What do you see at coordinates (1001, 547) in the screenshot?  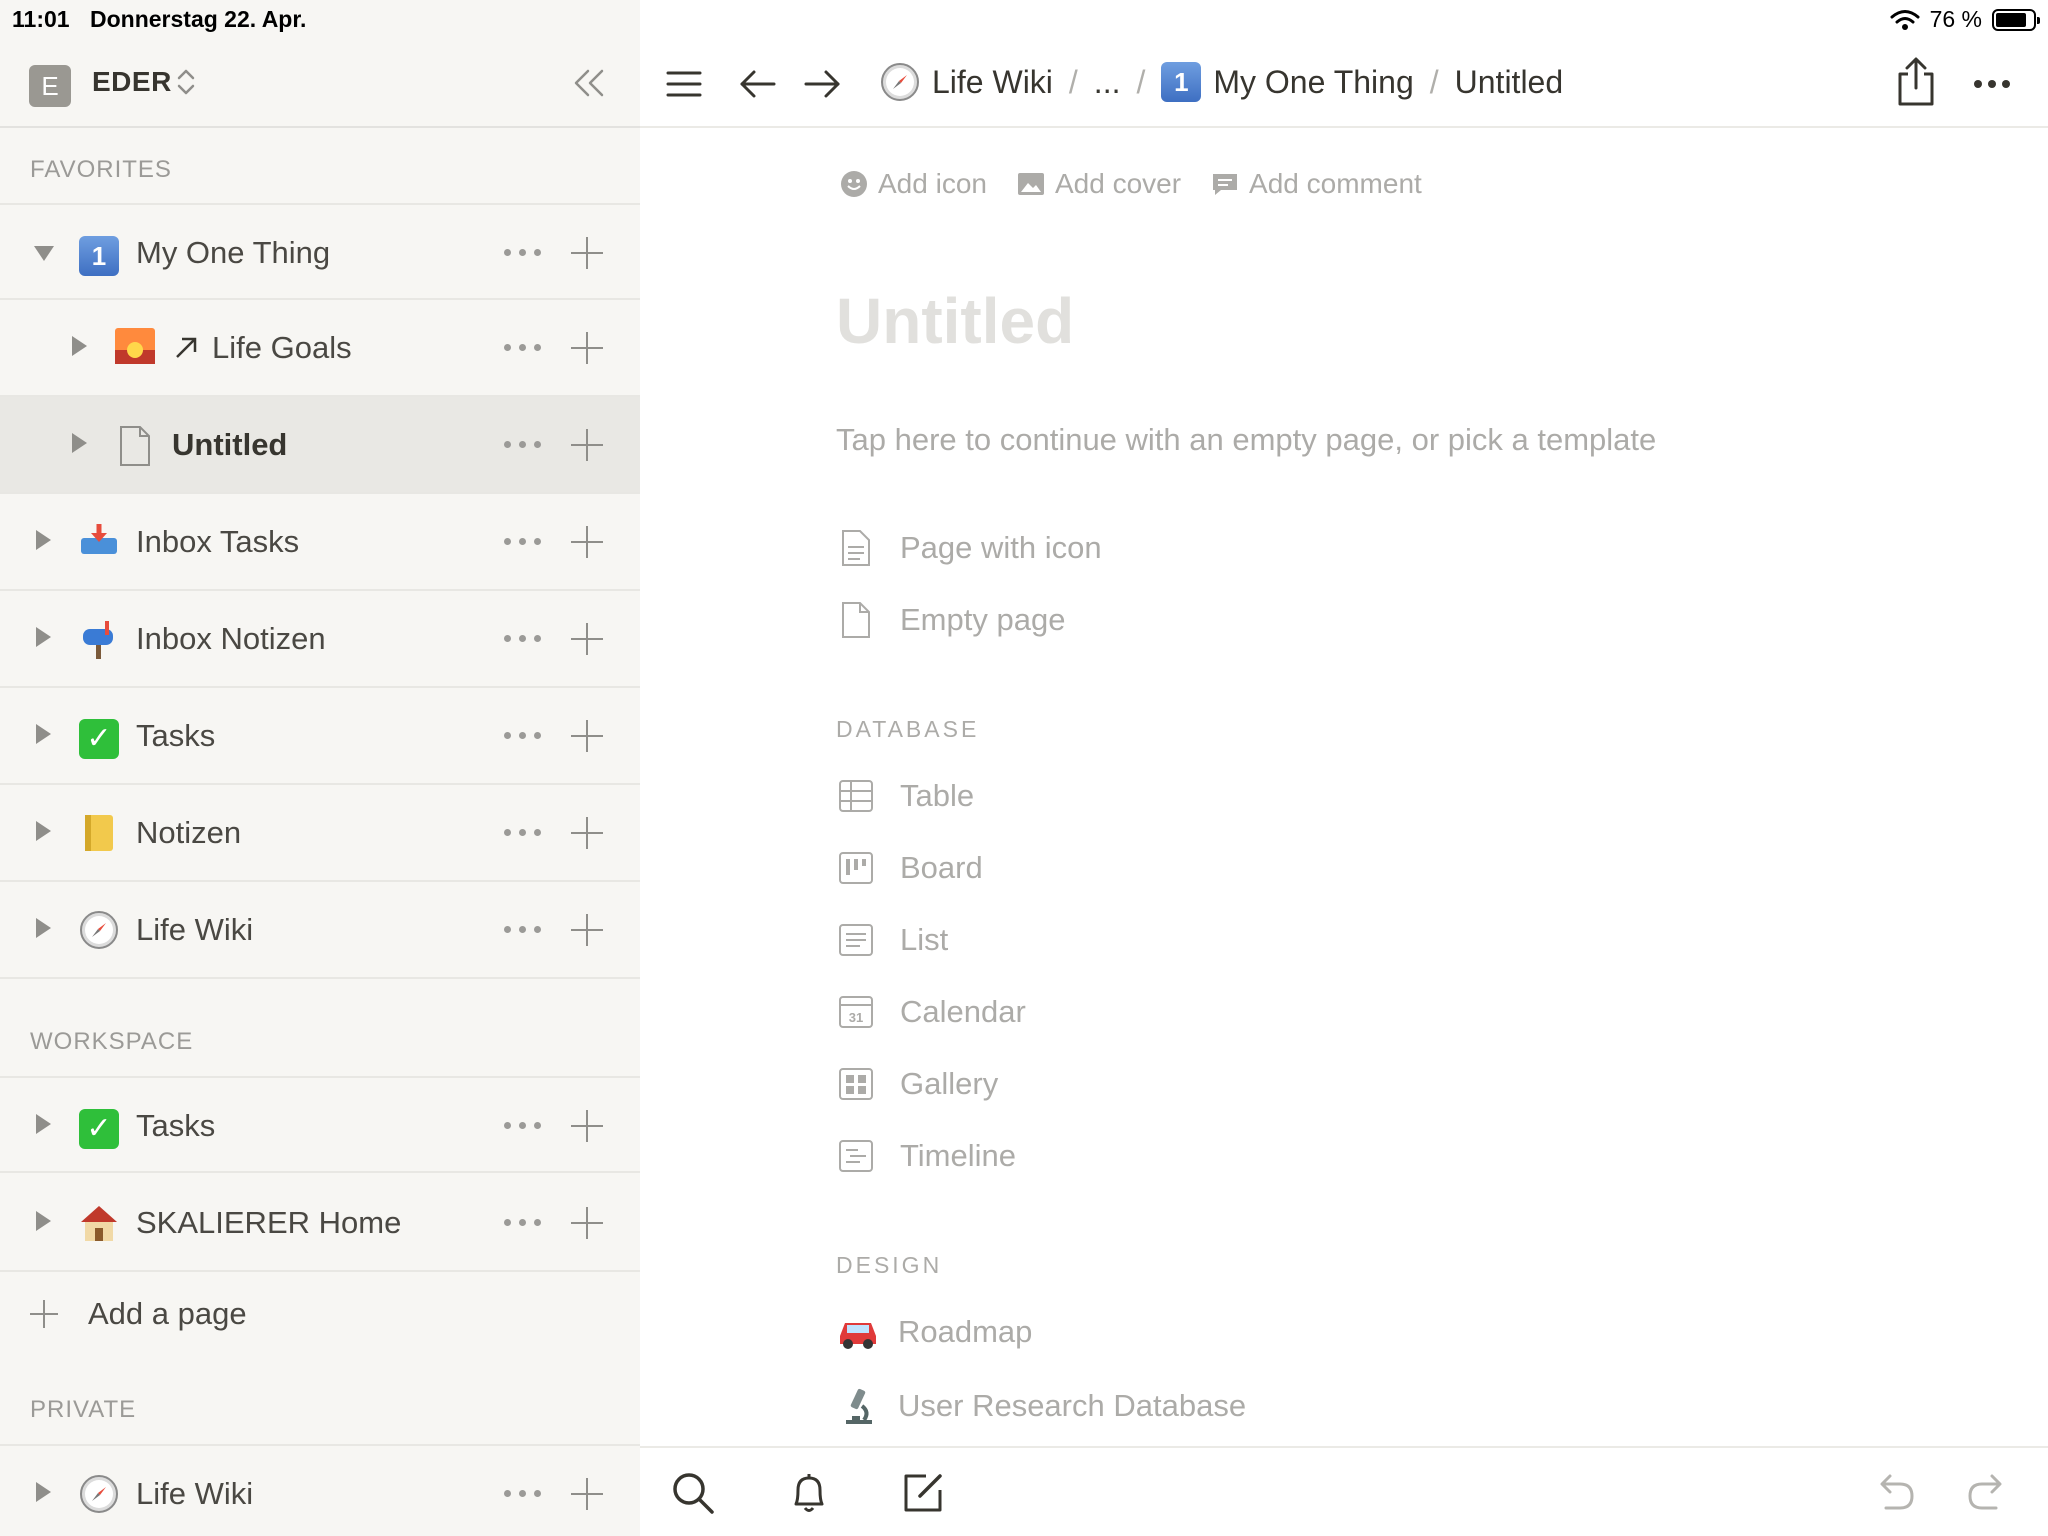 I see `template-label: Page with icon` at bounding box center [1001, 547].